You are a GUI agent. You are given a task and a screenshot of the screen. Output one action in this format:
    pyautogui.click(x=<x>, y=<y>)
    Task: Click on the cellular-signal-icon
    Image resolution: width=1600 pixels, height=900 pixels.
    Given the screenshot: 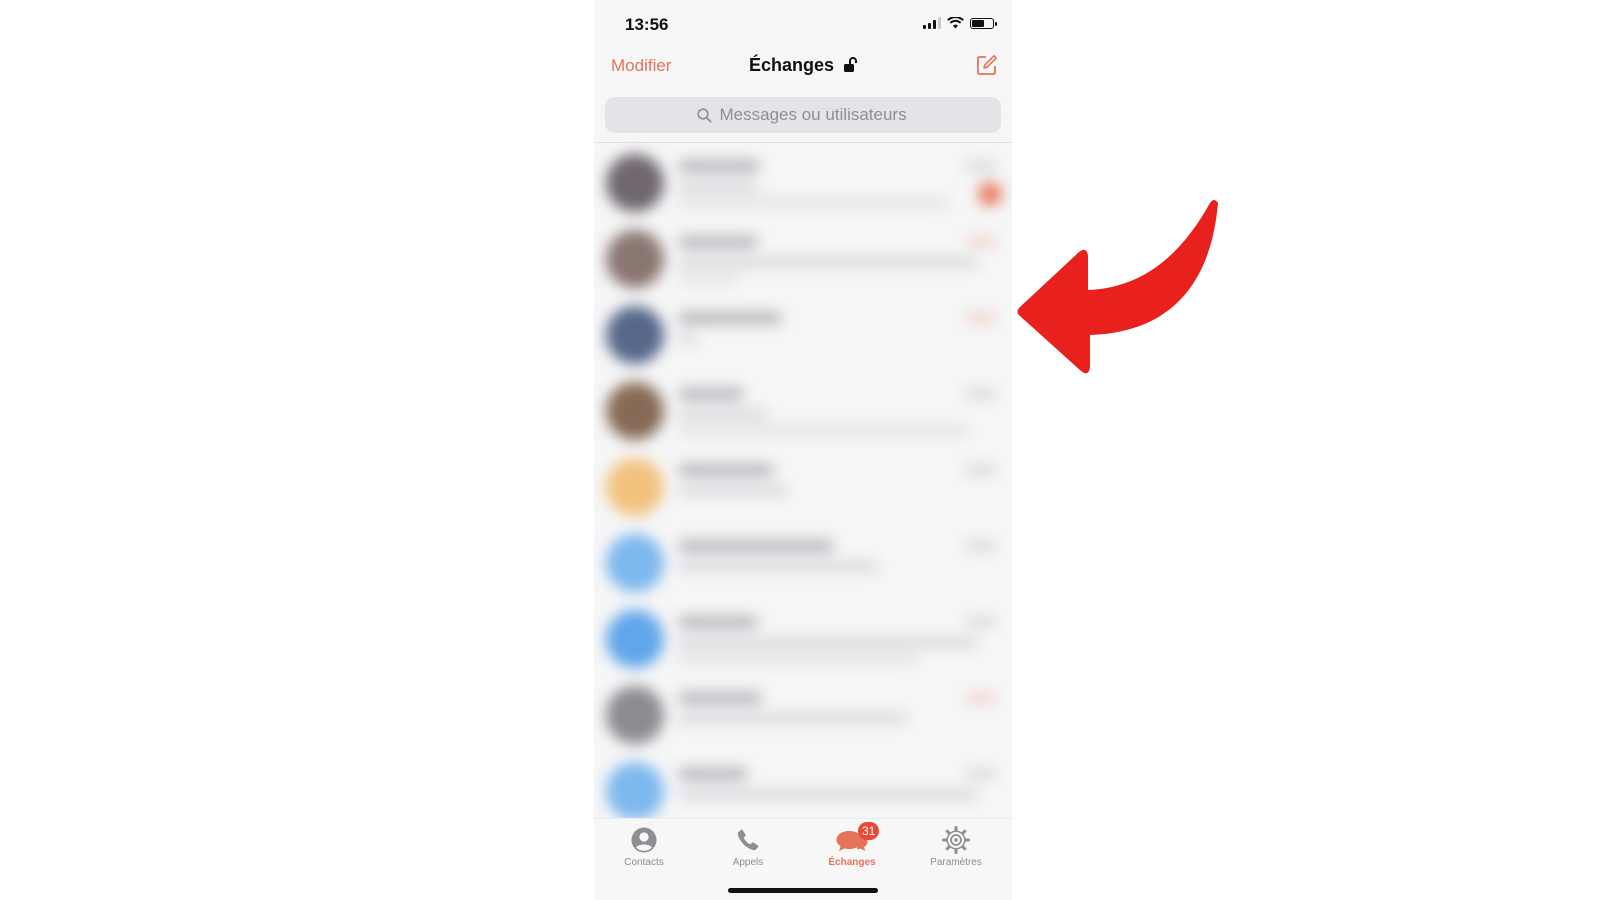 What is the action you would take?
    pyautogui.click(x=932, y=23)
    